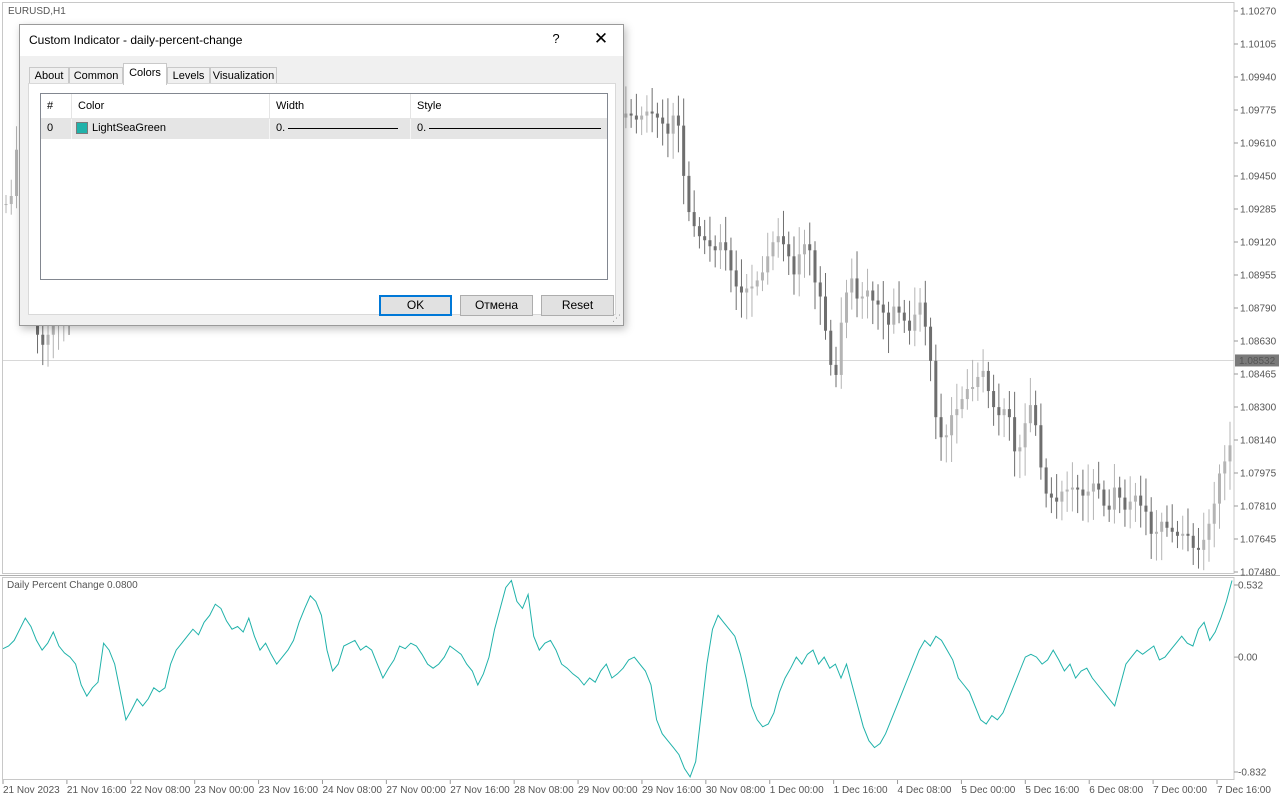 The height and width of the screenshot is (800, 1280). What do you see at coordinates (415, 305) in the screenshot?
I see `ok-button: OK` at bounding box center [415, 305].